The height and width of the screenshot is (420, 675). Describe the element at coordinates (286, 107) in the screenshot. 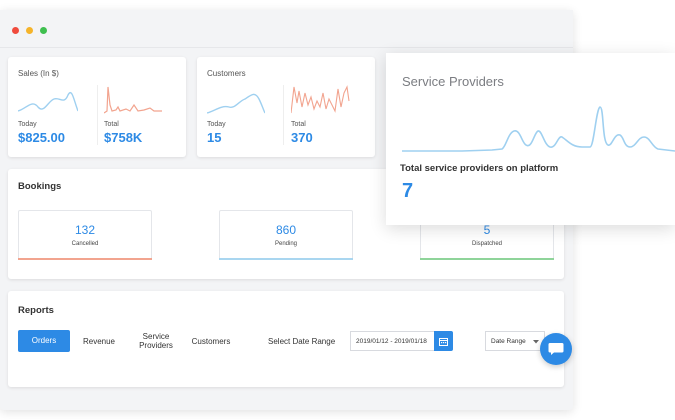

I see `customers-card: Customers Today 15 Total 370` at that location.